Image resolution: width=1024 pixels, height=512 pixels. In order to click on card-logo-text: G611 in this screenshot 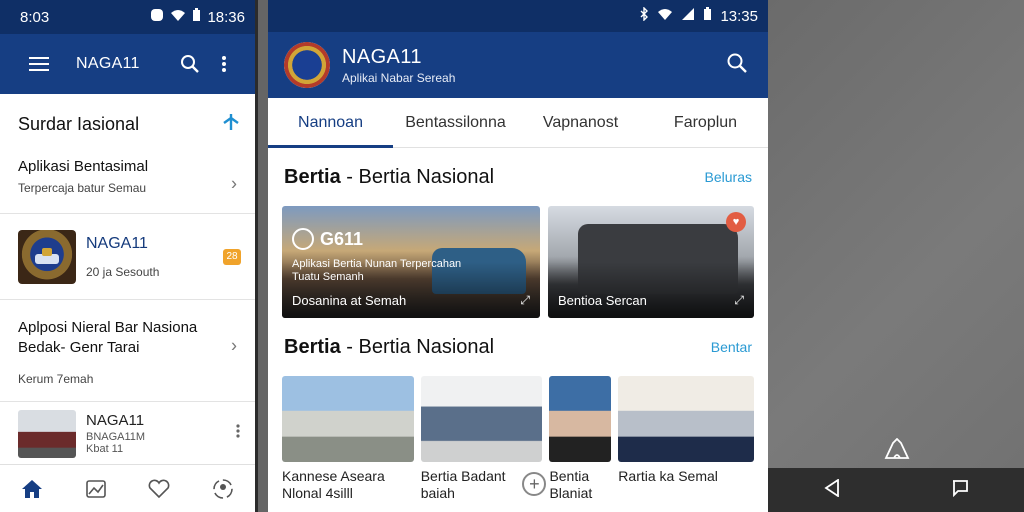, I will do `click(342, 238)`.